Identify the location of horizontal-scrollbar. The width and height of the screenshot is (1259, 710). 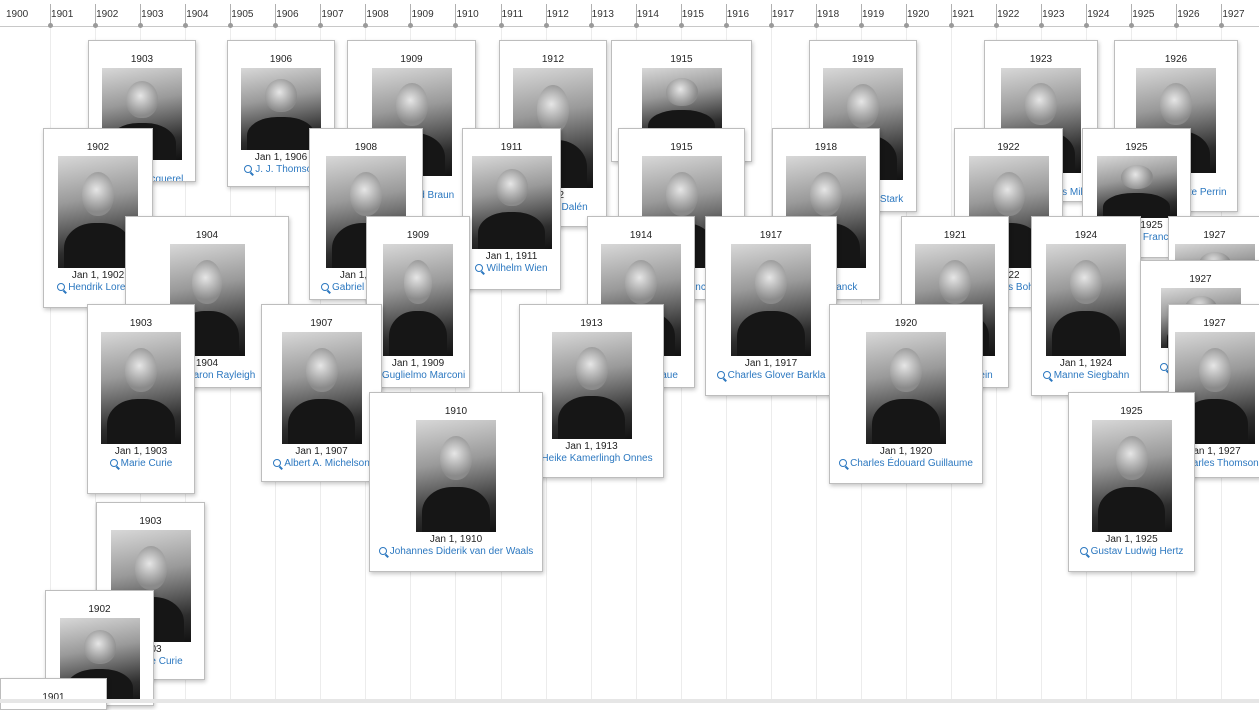
(629, 701).